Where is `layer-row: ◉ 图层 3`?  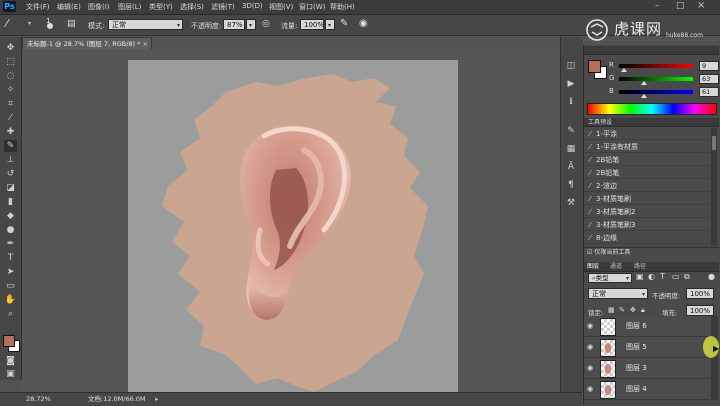 layer-row: ◉ 图层 3 is located at coordinates (647, 368).